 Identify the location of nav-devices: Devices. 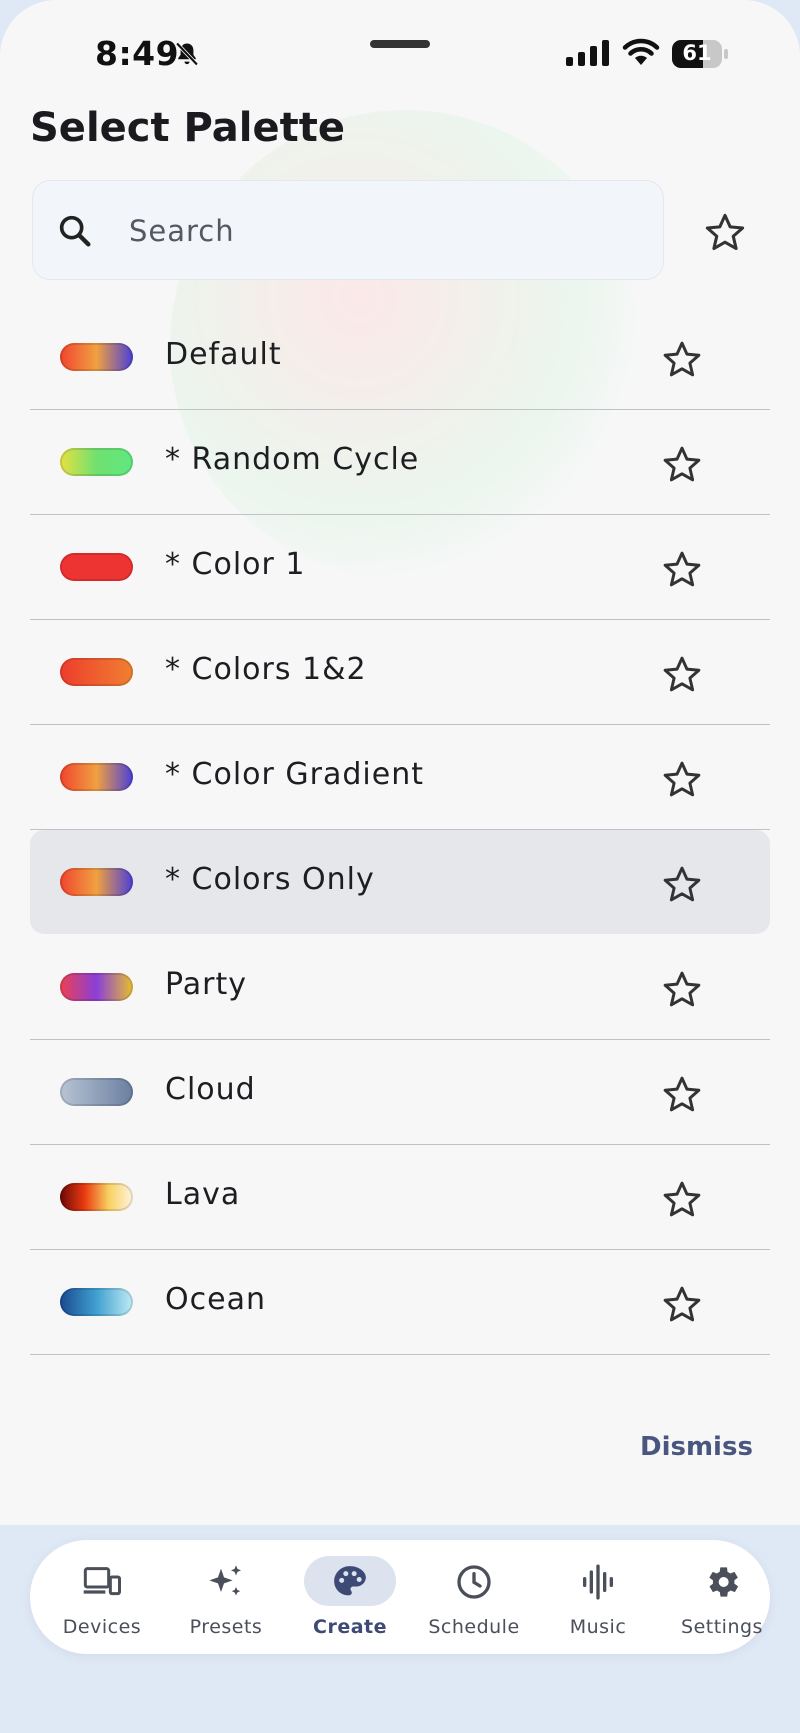
(102, 1597).